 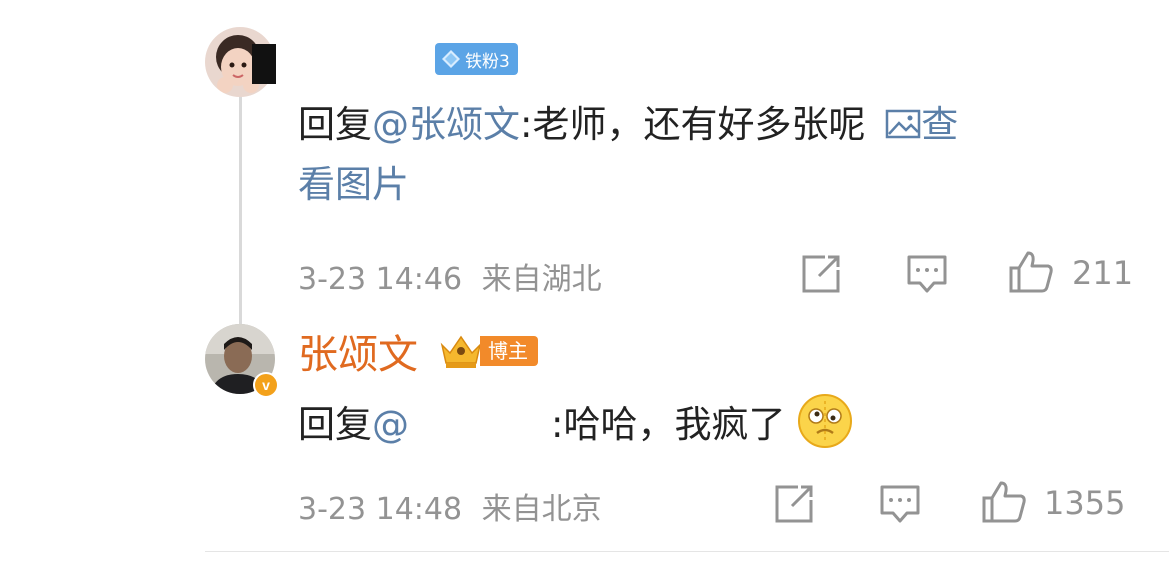 I want to click on view-image-label-2: 看图片, so click(x=353, y=184).